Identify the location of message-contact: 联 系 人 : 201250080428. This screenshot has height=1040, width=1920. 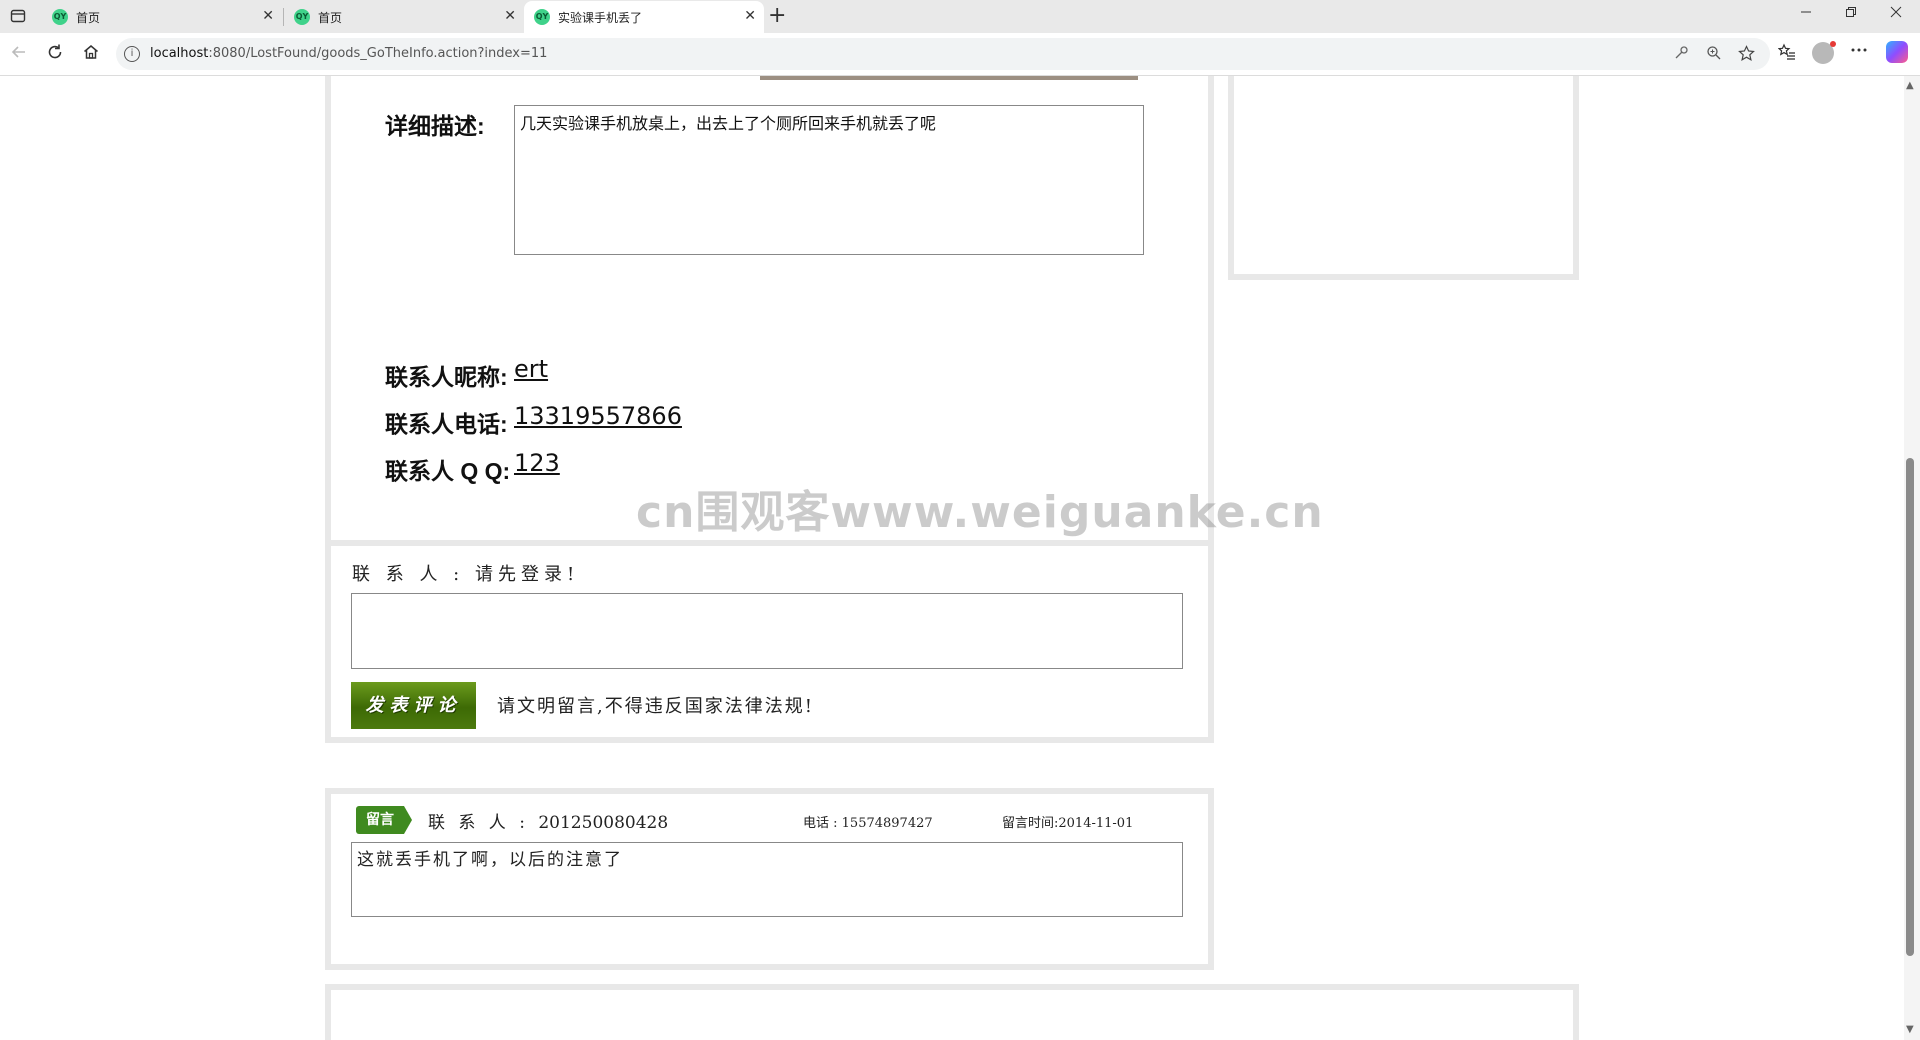
(548, 820).